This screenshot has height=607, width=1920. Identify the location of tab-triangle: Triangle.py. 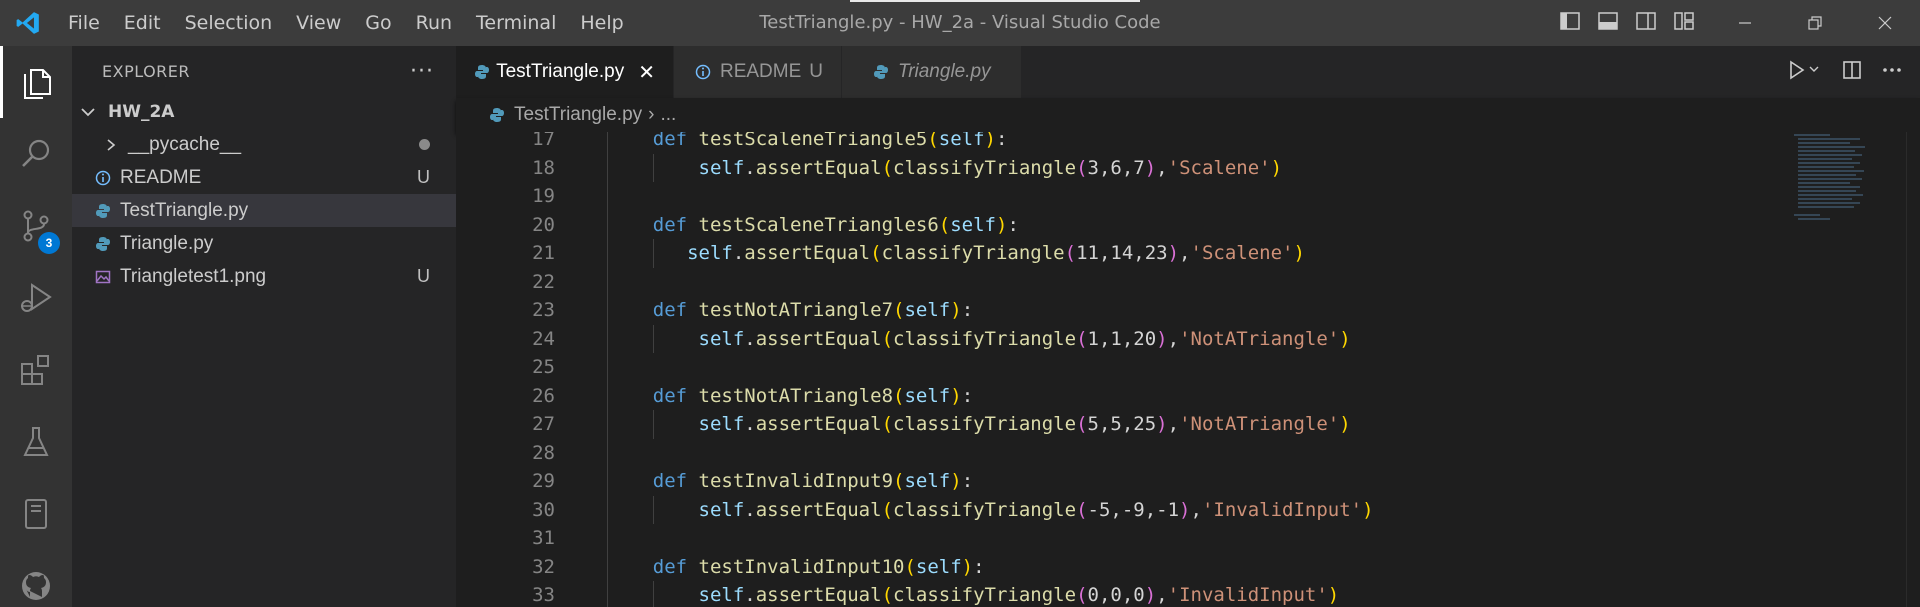
(932, 72).